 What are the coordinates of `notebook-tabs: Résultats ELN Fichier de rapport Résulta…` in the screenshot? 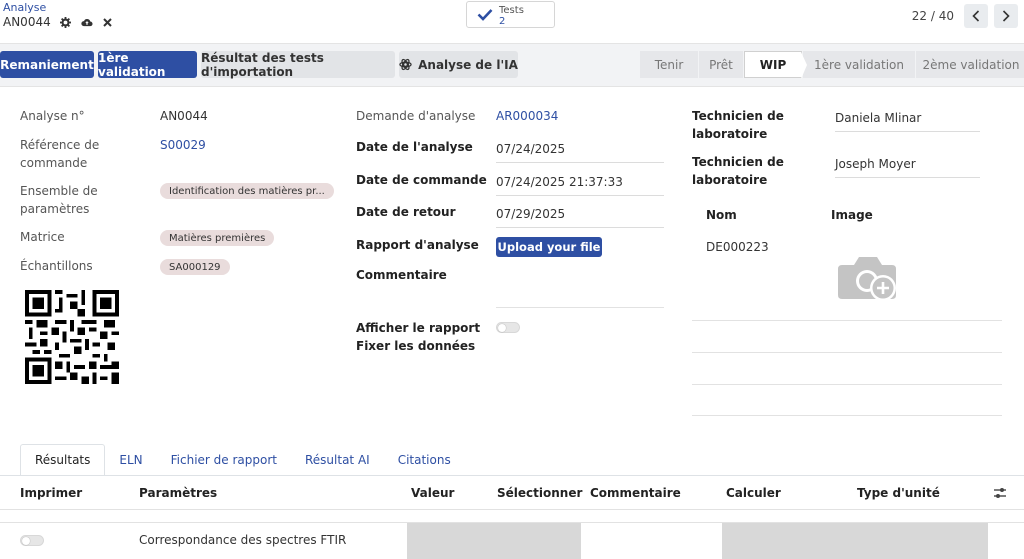 It's located at (242, 460).